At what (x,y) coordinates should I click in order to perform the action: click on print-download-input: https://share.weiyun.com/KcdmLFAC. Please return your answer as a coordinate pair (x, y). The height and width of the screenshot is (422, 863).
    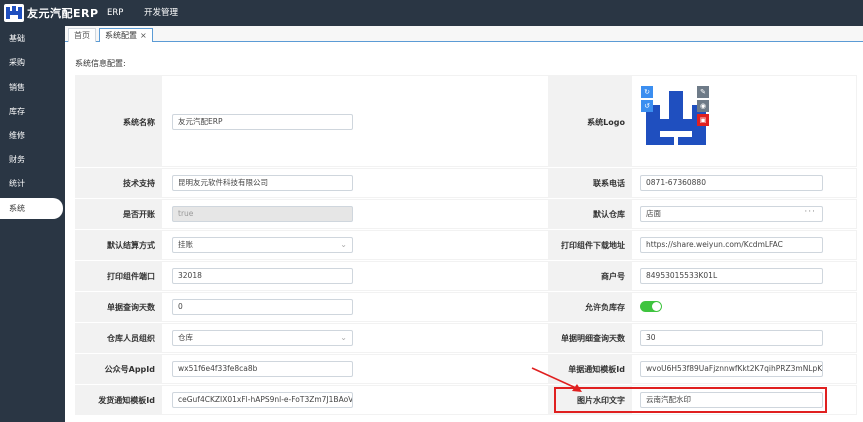
    Looking at the image, I should click on (731, 245).